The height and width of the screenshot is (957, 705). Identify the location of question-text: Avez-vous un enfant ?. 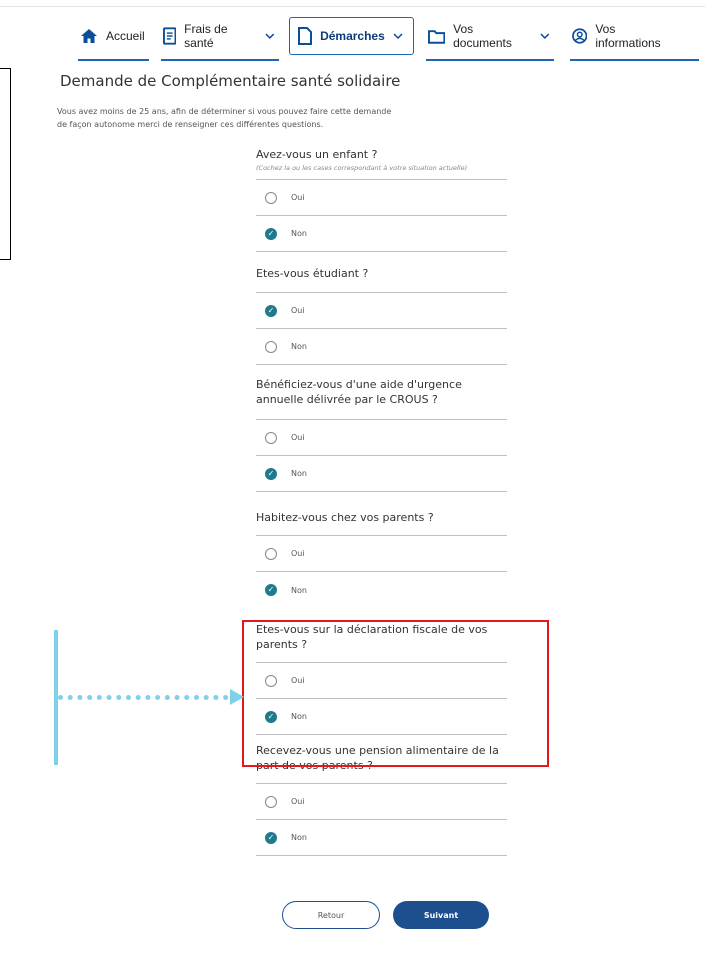
(317, 154).